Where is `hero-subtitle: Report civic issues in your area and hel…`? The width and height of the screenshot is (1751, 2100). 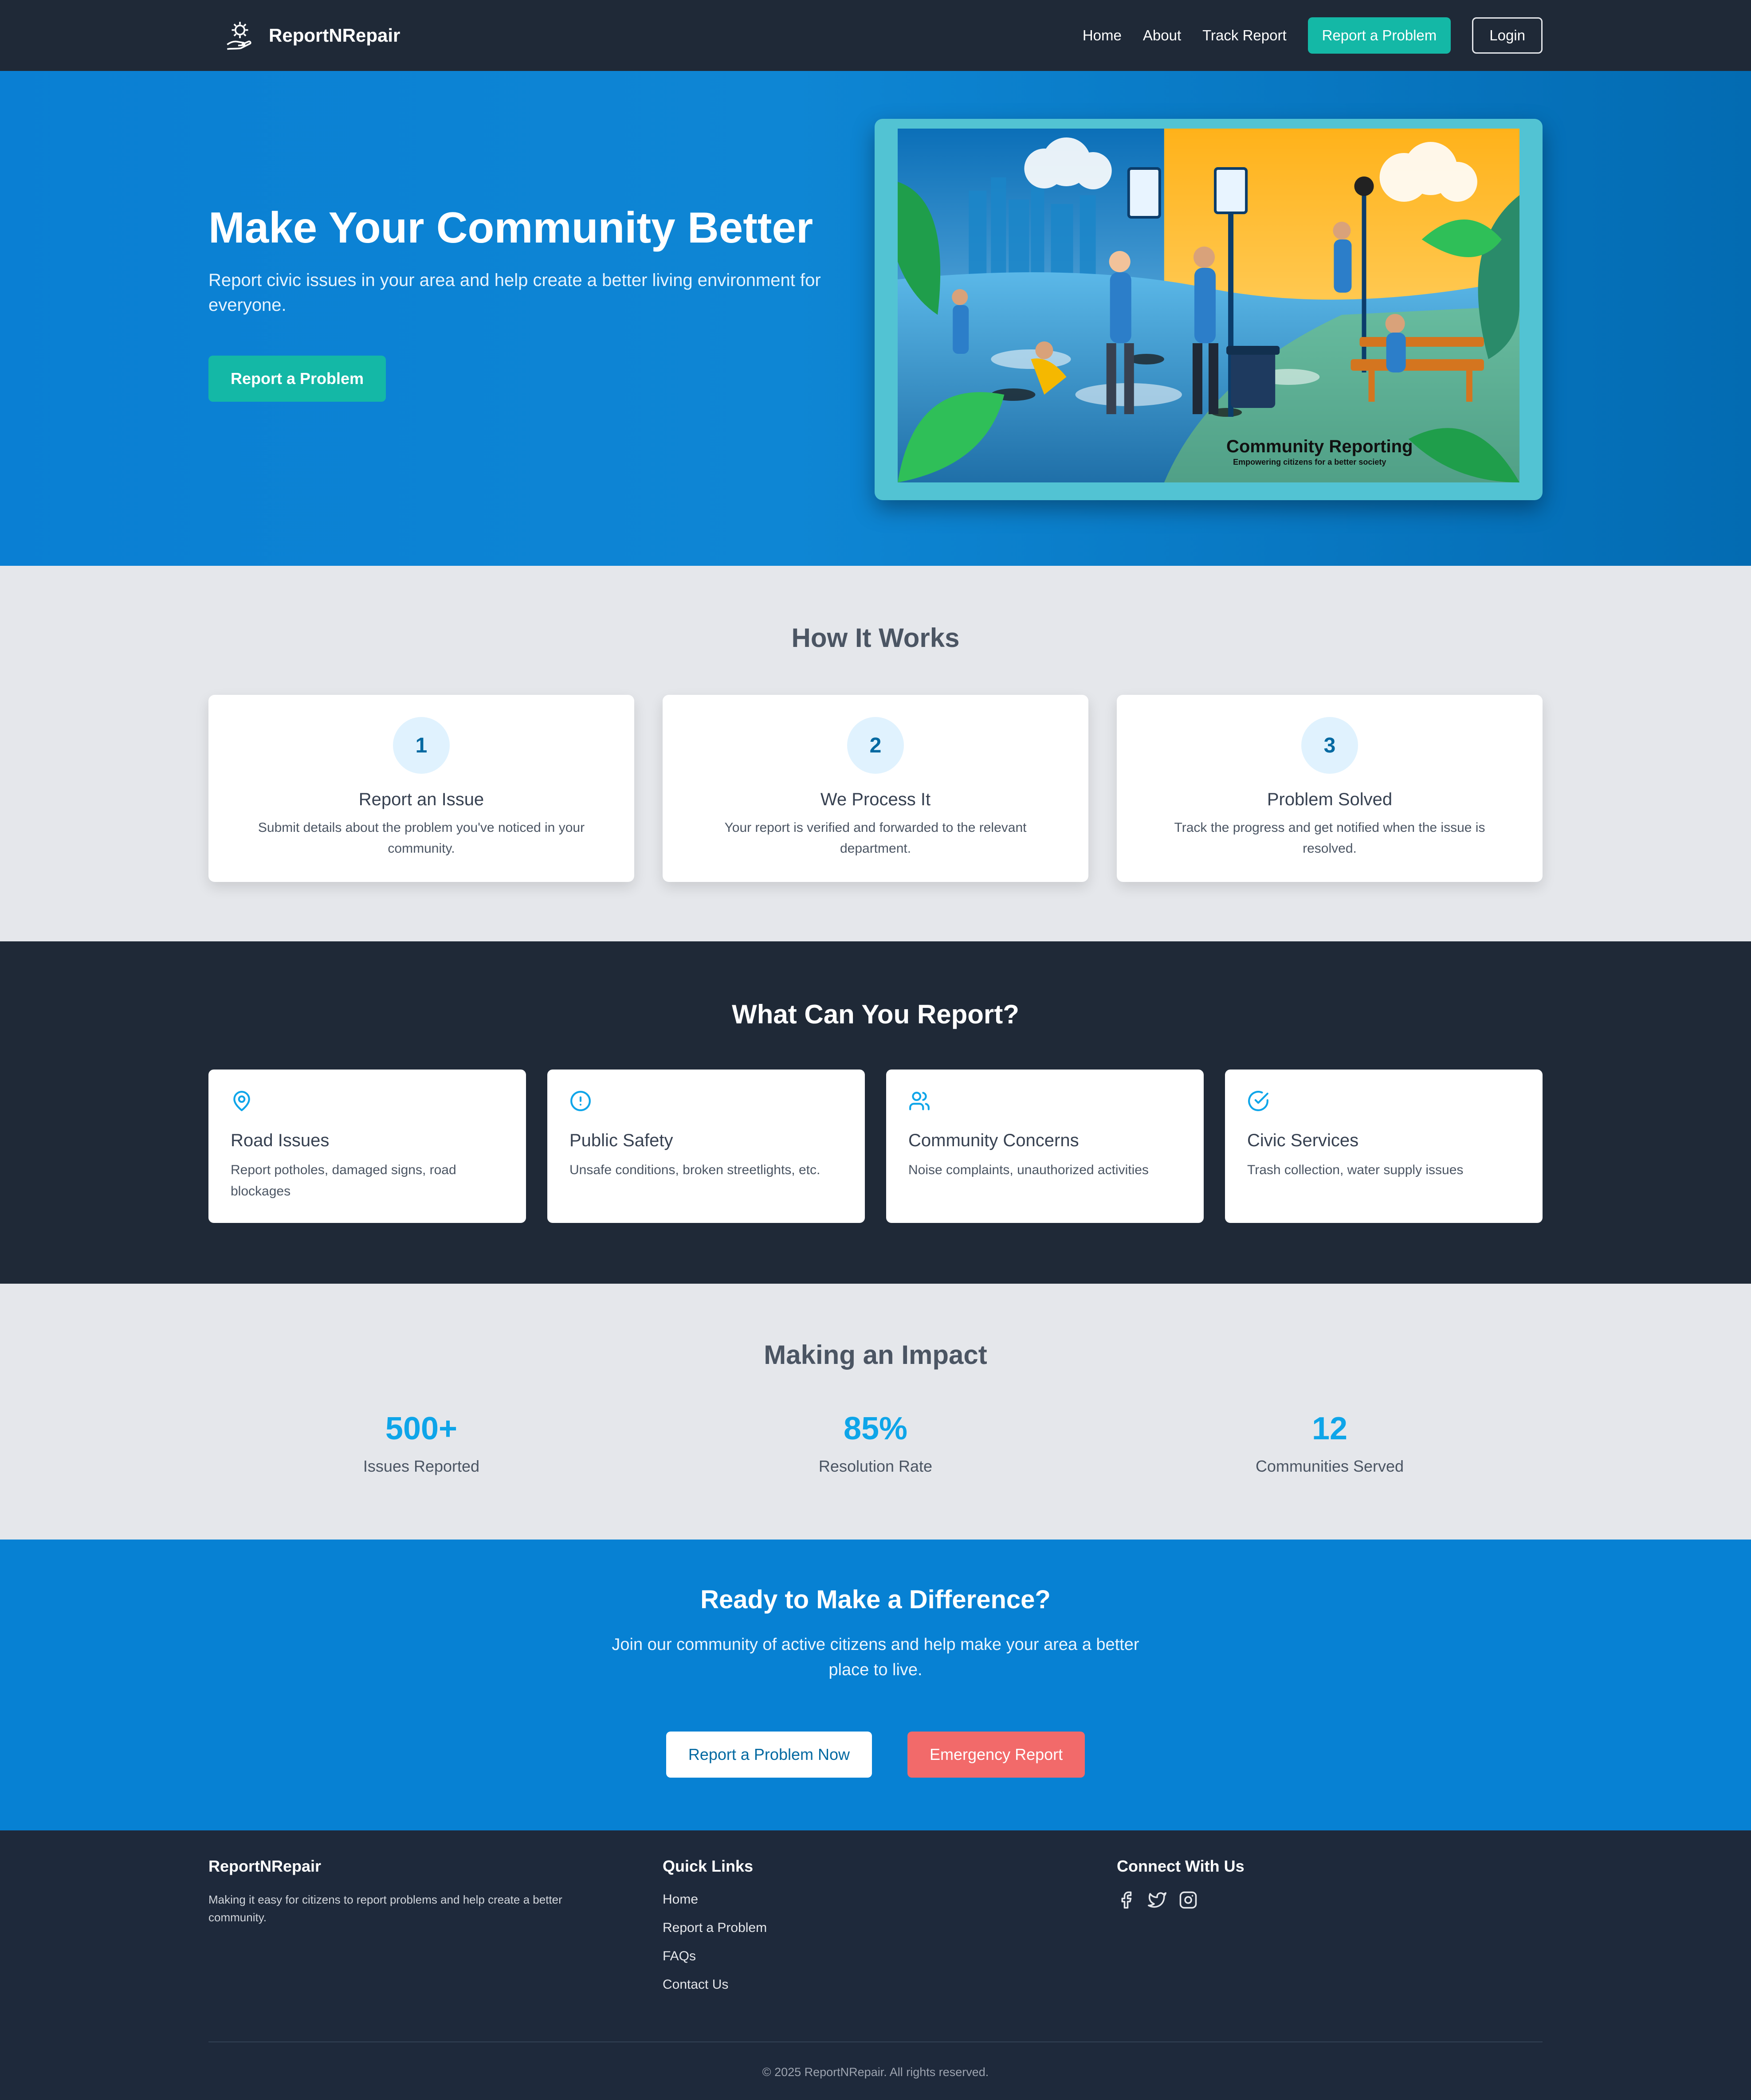
hero-subtitle: Report civic issues in your area and hel… is located at coordinates (514, 292).